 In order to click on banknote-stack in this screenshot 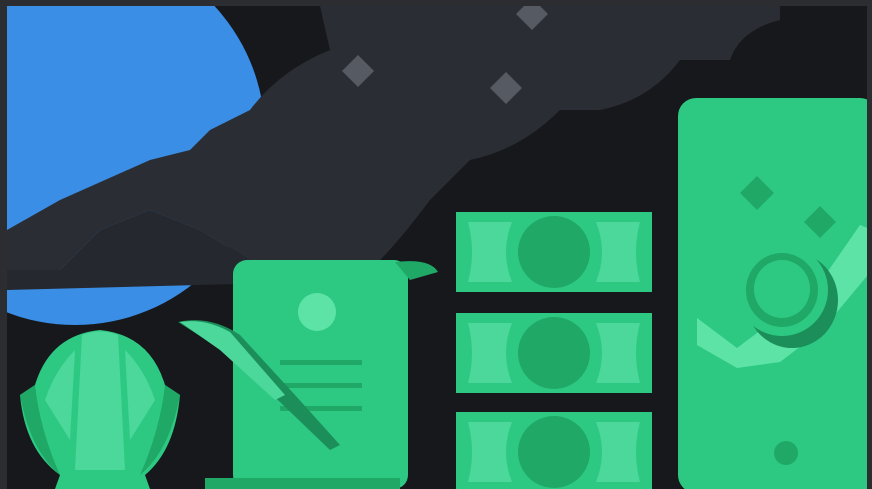, I will do `click(555, 347)`.